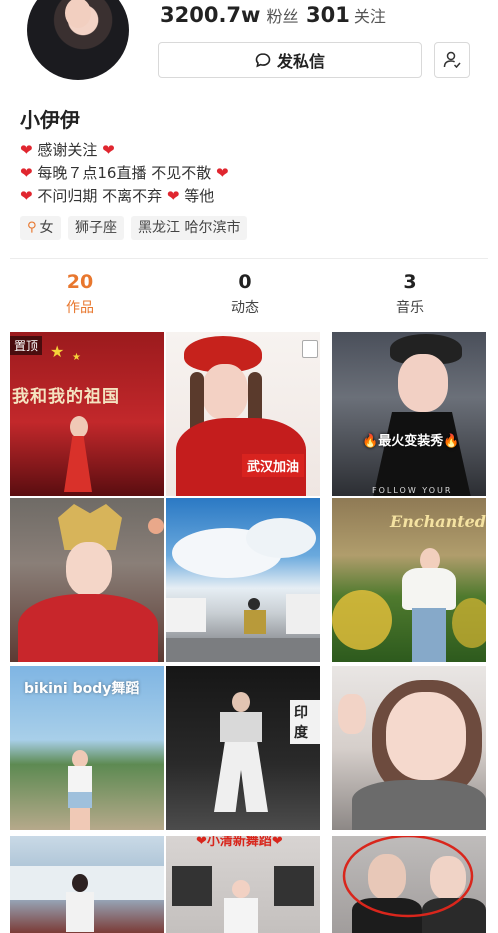  What do you see at coordinates (80, 282) in the screenshot?
I see `tab-works-count: 20` at bounding box center [80, 282].